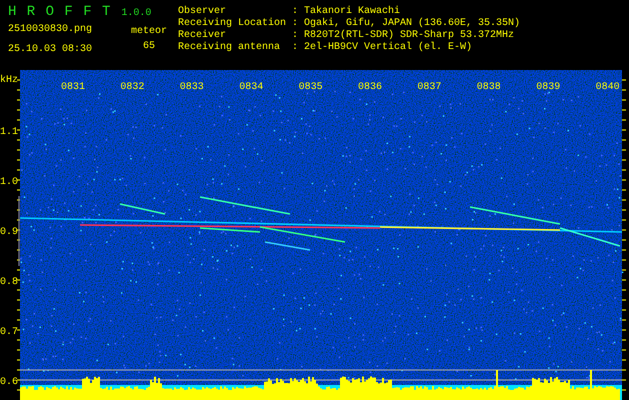 This screenshot has height=400, width=629. I want to click on time-label: 0831, so click(73, 87).